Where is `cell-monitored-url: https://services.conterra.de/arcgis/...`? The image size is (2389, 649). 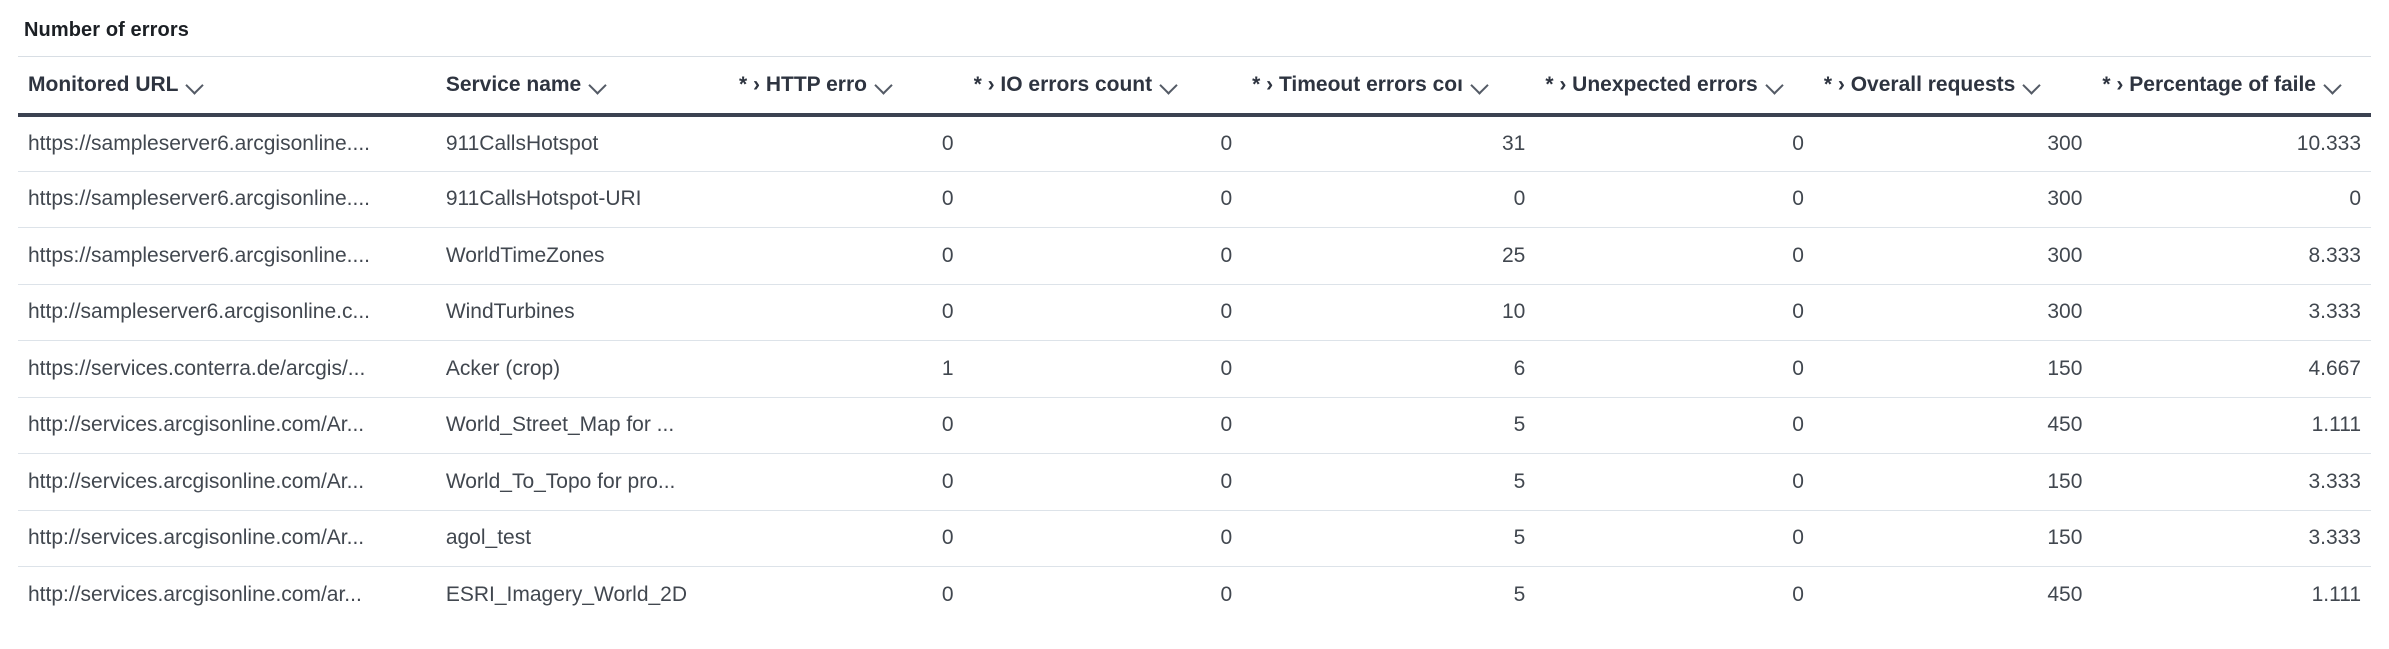
cell-monitored-url: https://services.conterra.de/arcgis/... is located at coordinates (227, 369).